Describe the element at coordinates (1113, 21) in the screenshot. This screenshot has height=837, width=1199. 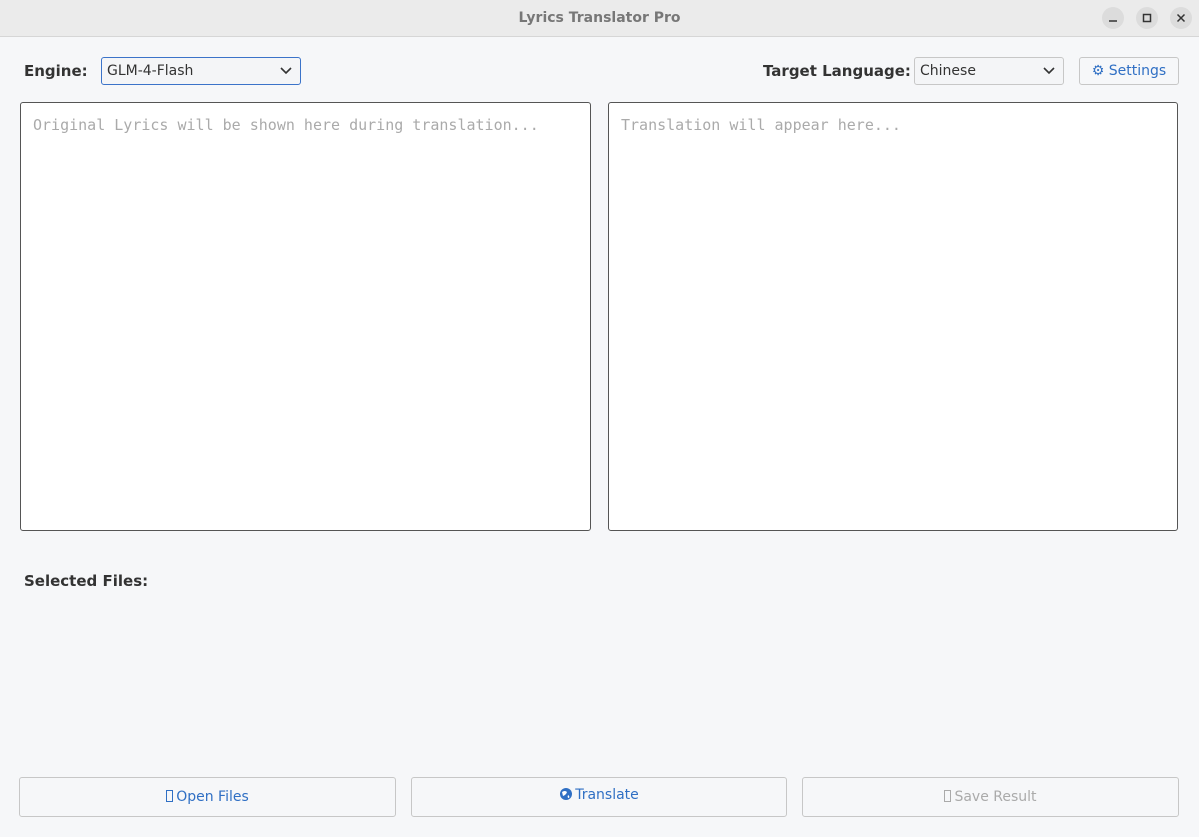
I see `minimize-icon` at that location.